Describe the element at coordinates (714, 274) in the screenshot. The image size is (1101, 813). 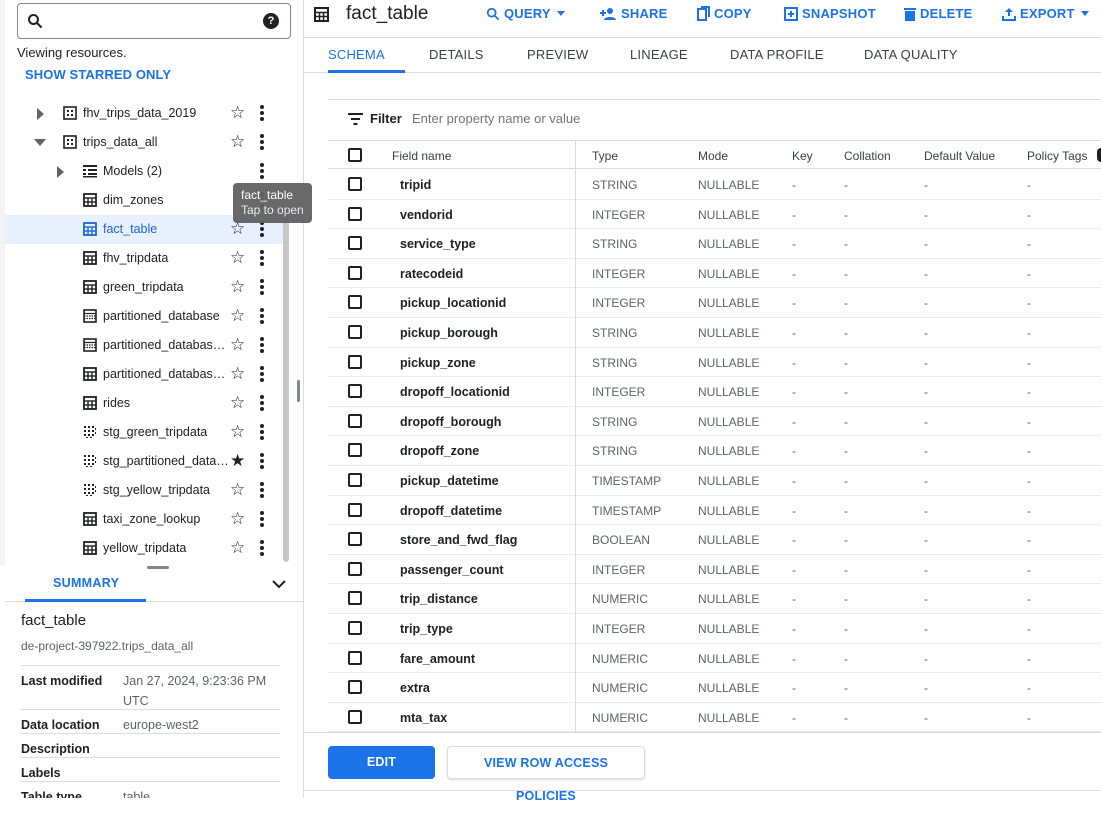
I see `table-row: ratecodeid INTEGER NULLABLE - - - -` at that location.